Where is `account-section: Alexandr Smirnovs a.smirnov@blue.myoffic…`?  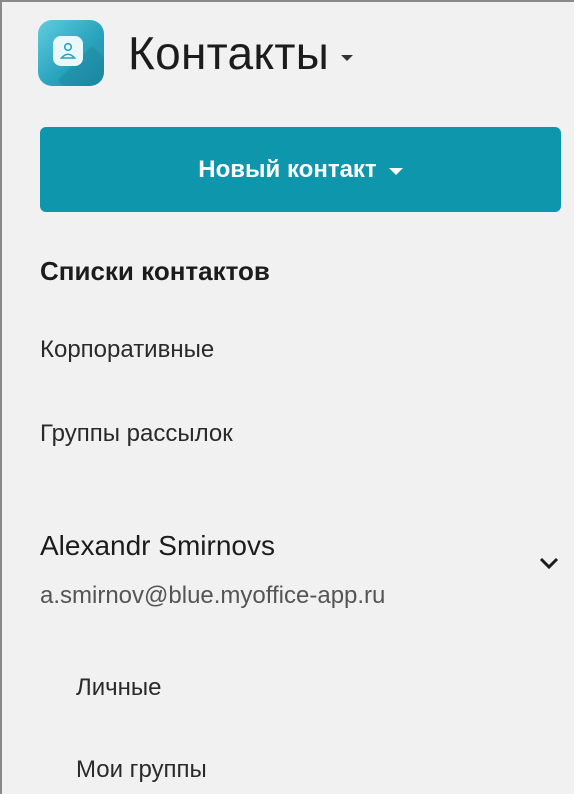
account-section: Alexandr Smirnovs a.smirnov@blue.myoffic… is located at coordinates (300, 573).